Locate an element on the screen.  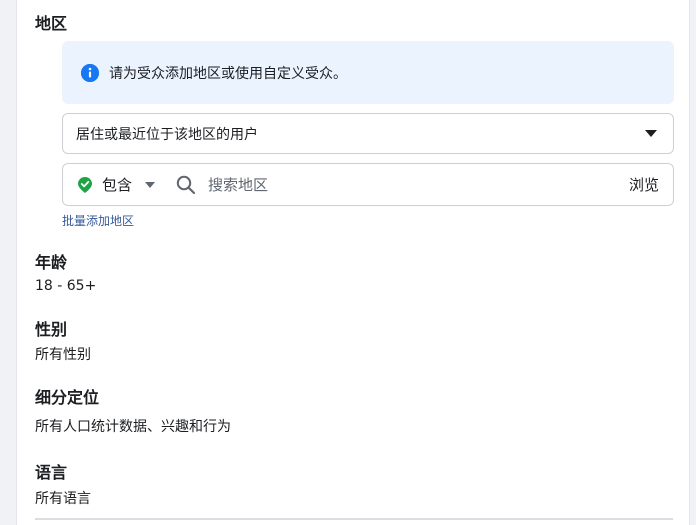
detailed-targeting-value: 所有人口统计数据、兴趣和行为 is located at coordinates (133, 427).